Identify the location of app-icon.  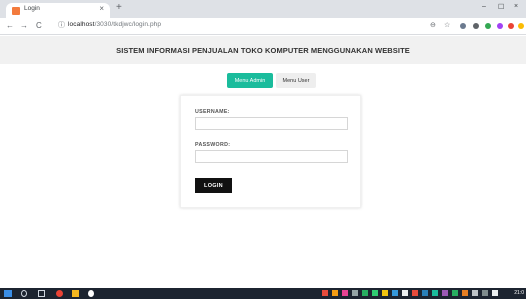
(91, 293).